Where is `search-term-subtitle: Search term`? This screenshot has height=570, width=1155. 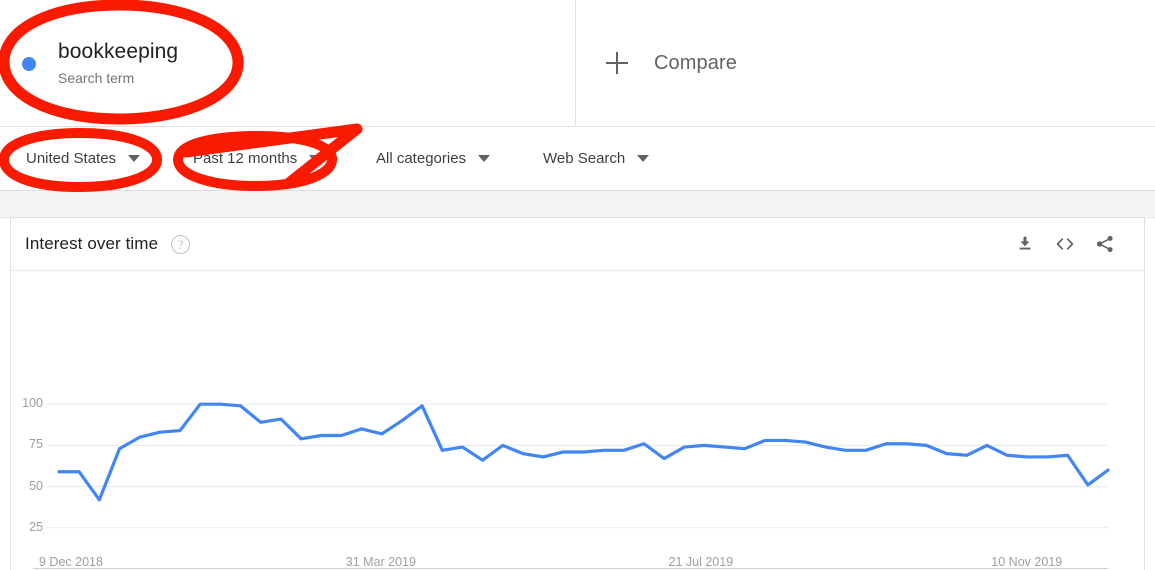 search-term-subtitle: Search term is located at coordinates (96, 77).